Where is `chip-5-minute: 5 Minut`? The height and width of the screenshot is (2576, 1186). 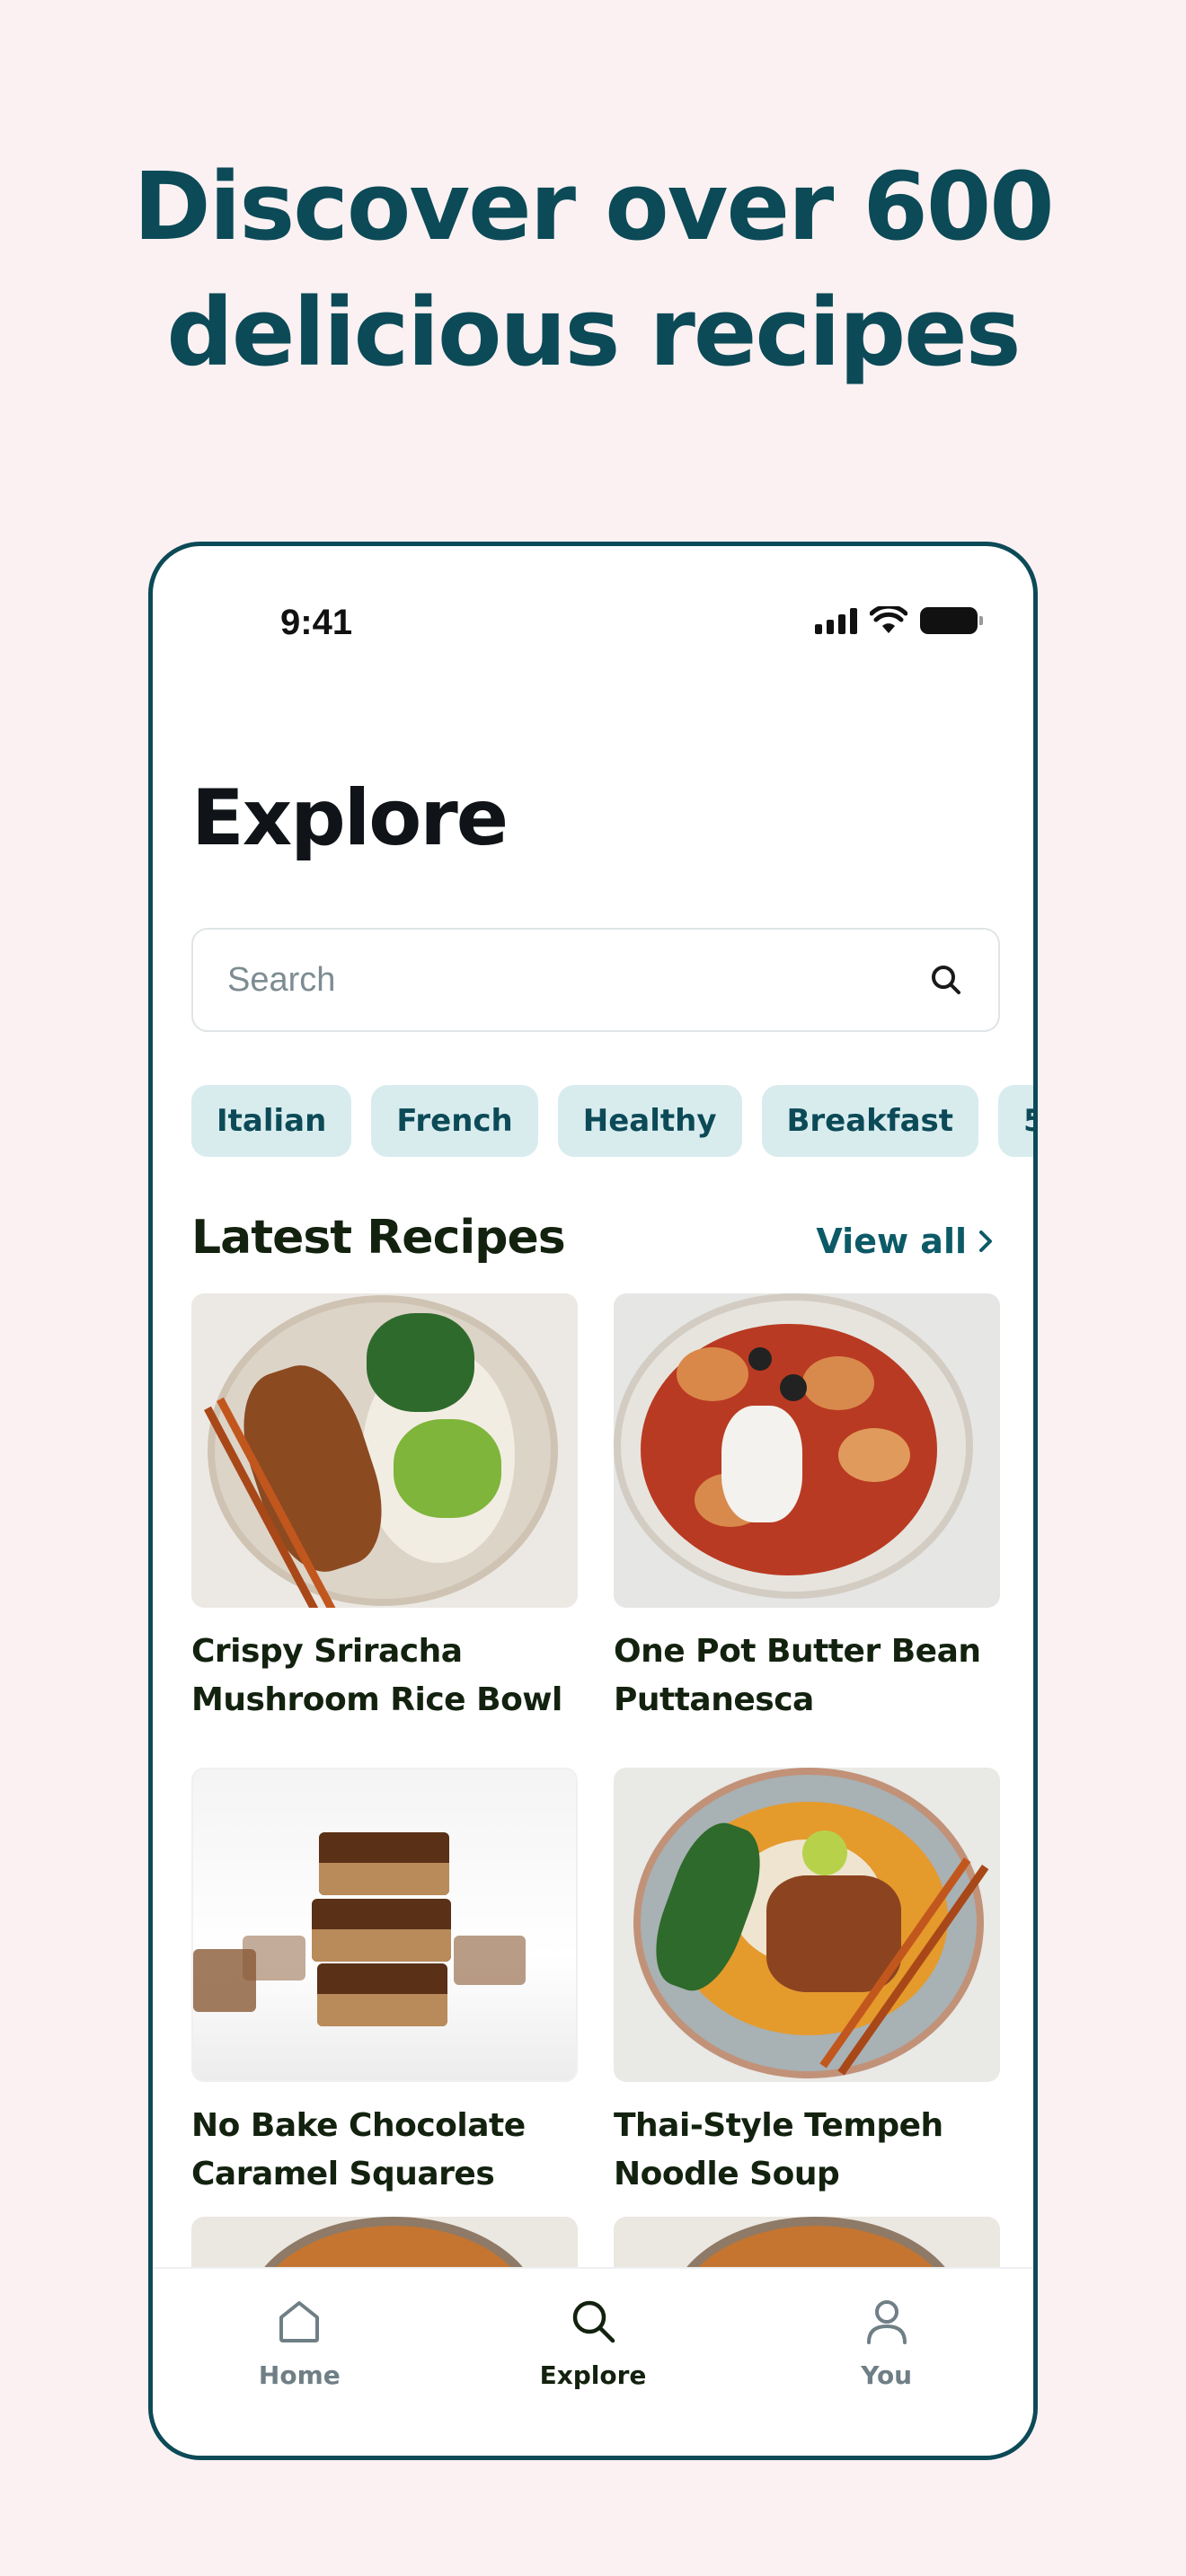 chip-5-minute: 5 Minut is located at coordinates (1015, 1121).